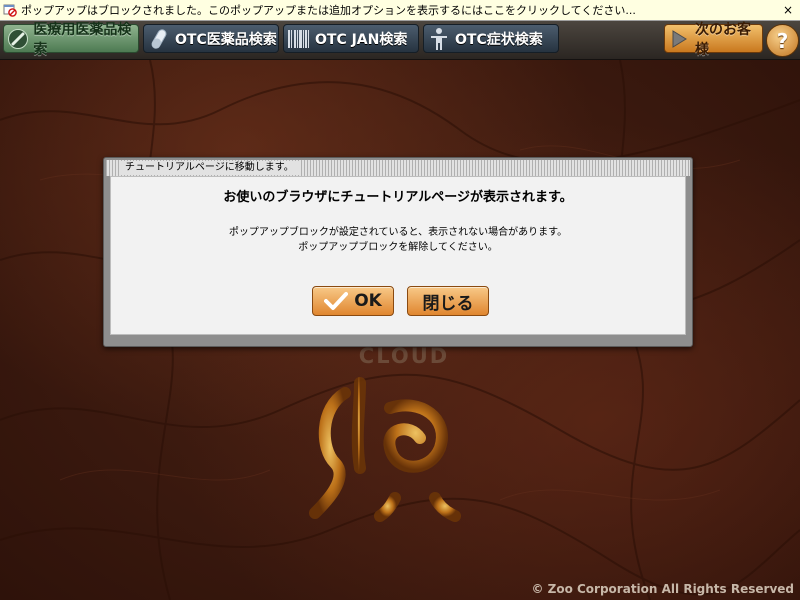  I want to click on next-customer-button: 次のお客様, so click(713, 40).